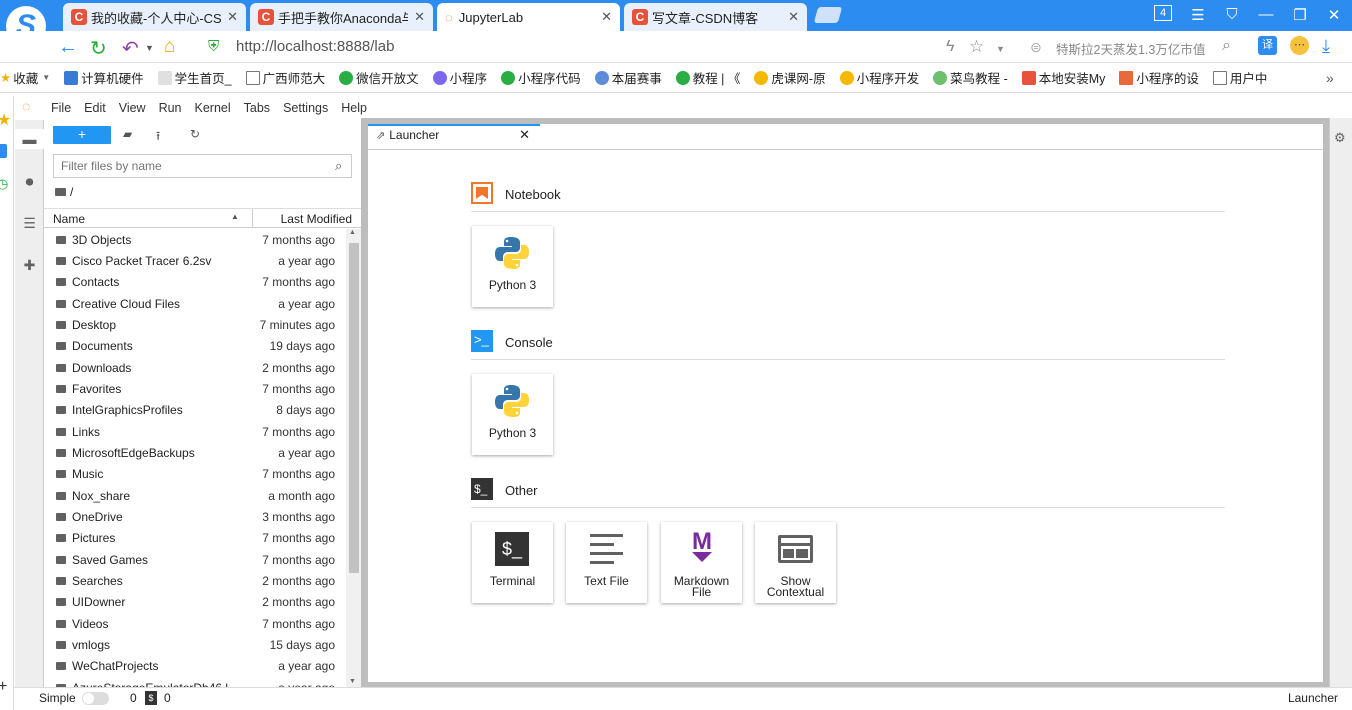  I want to click on modified-column-header: Last Modified, so click(316, 219).